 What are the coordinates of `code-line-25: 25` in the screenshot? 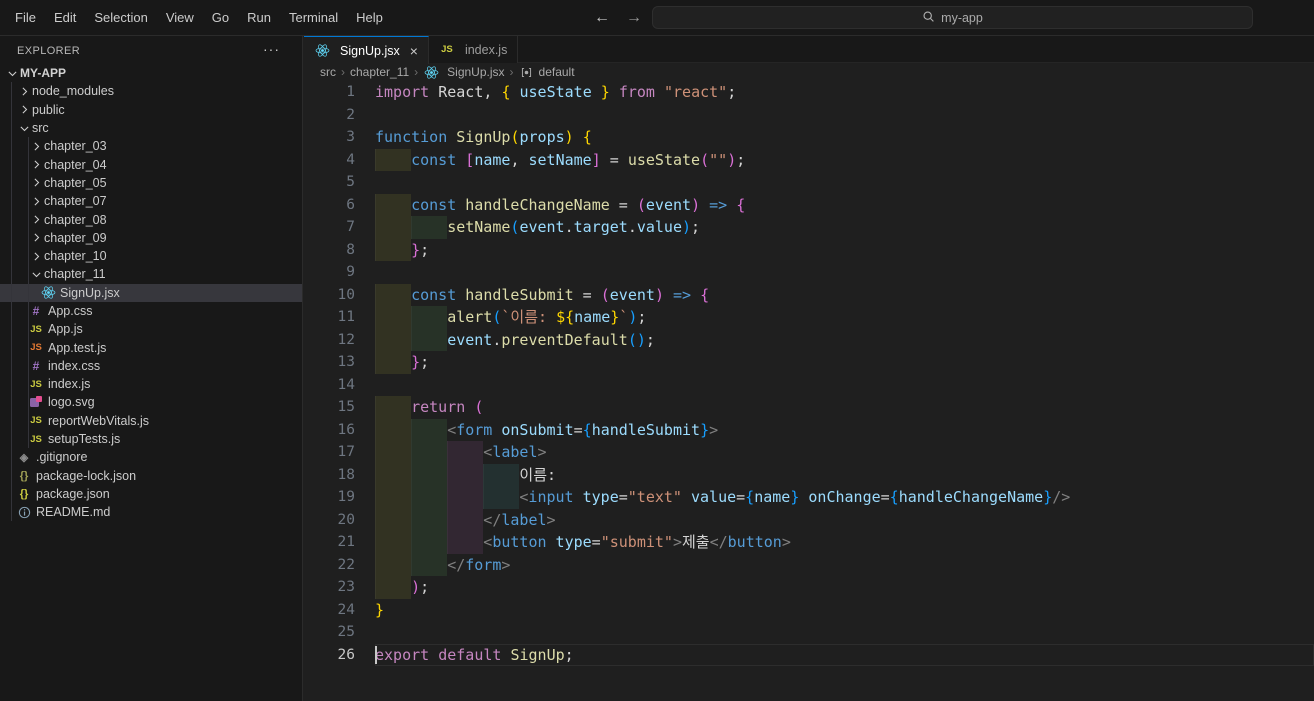 It's located at (809, 632).